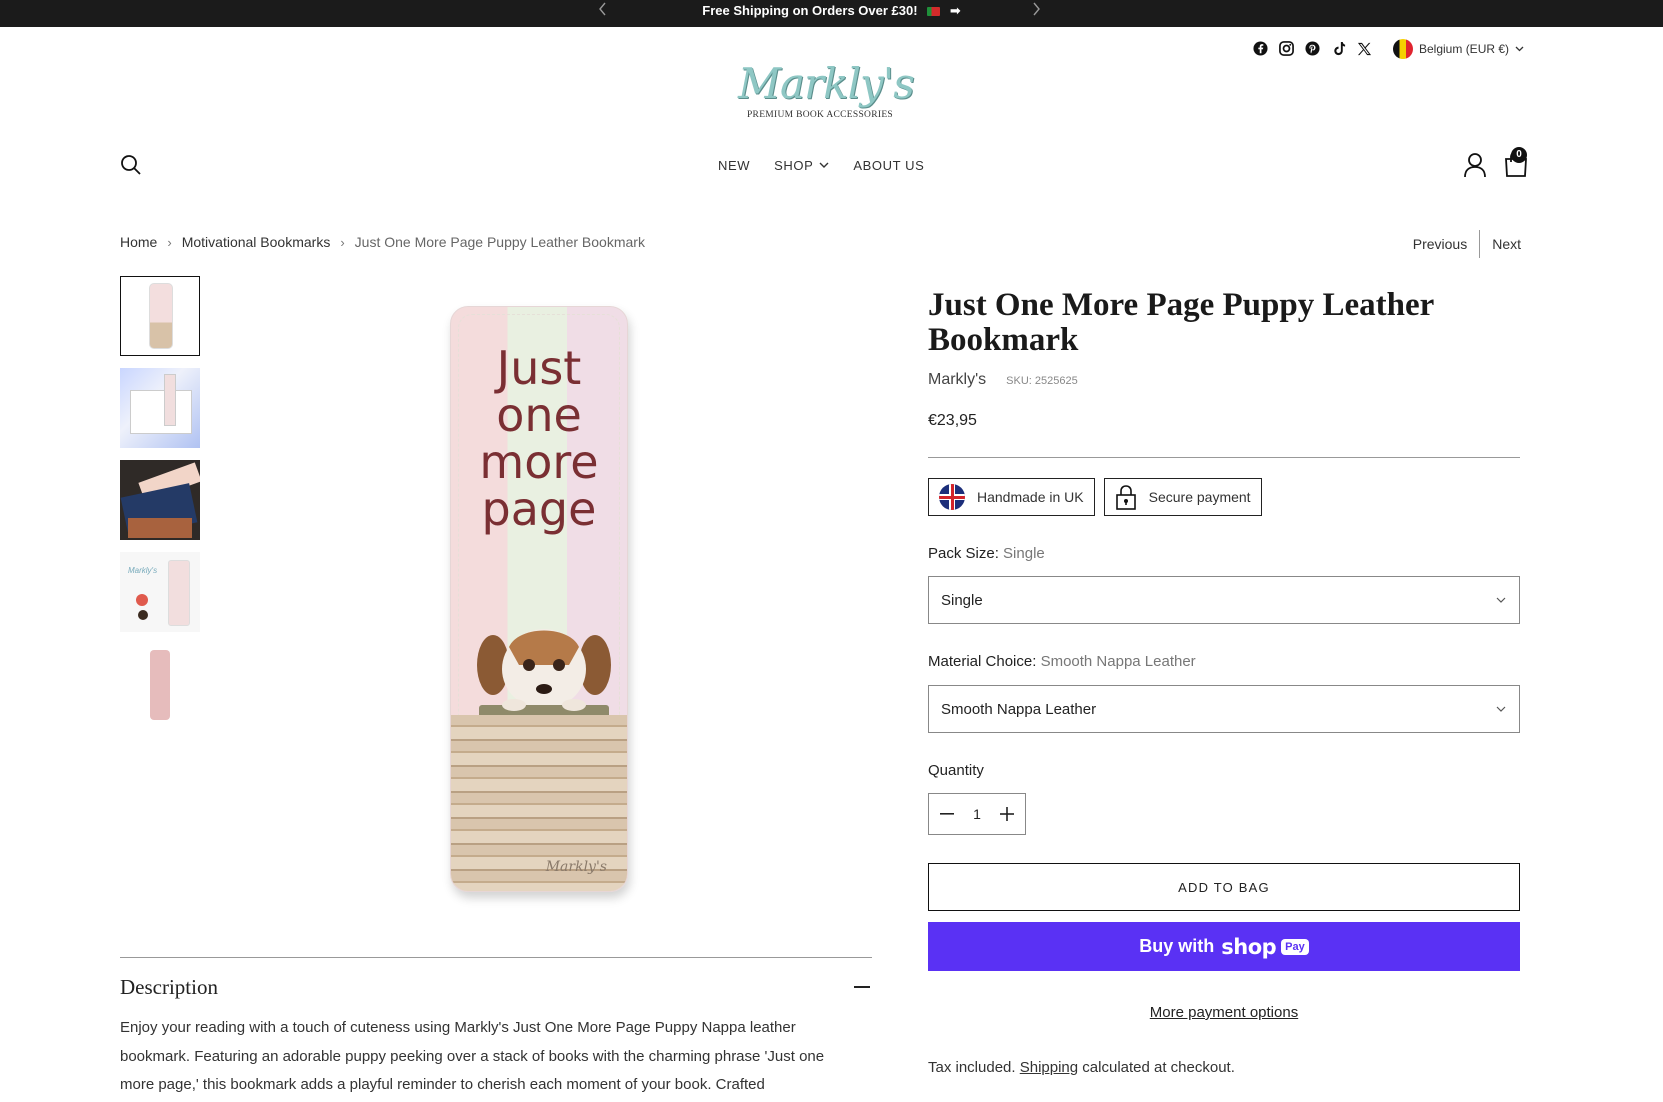 The height and width of the screenshot is (1102, 1663). What do you see at coordinates (810, 10) in the screenshot?
I see `announcement-text: Free Shipping on Orders Over £30!` at bounding box center [810, 10].